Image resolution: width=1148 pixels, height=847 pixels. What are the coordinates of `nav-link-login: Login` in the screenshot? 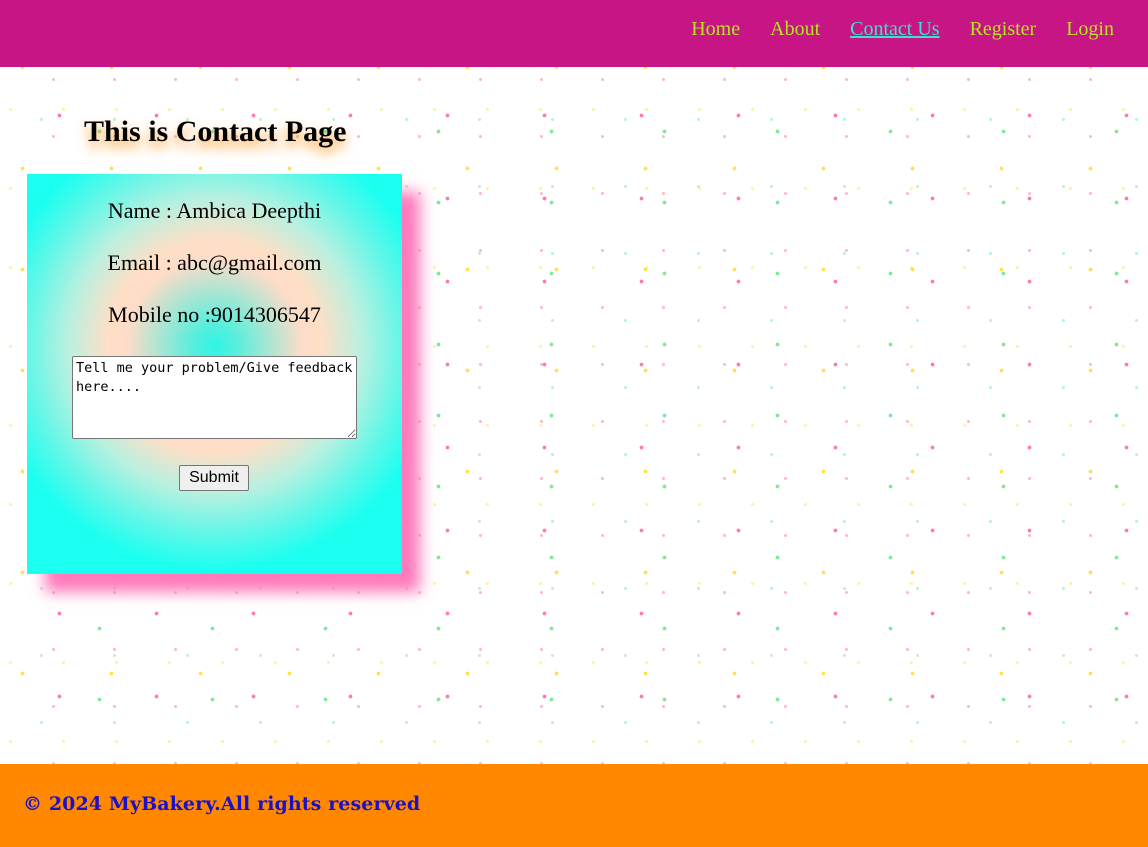 It's located at (1090, 29).